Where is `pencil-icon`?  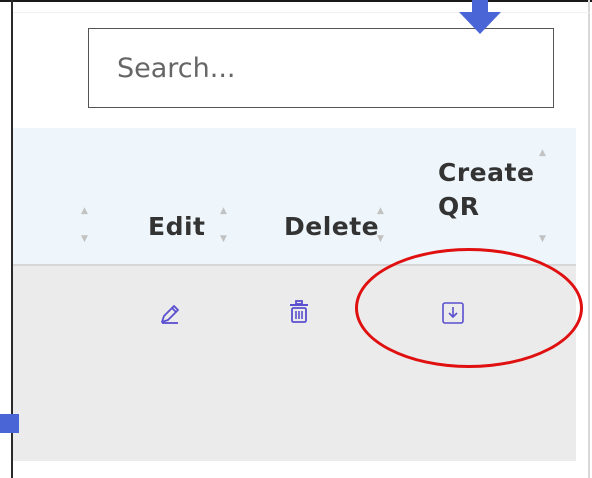
pencil-icon is located at coordinates (170, 314).